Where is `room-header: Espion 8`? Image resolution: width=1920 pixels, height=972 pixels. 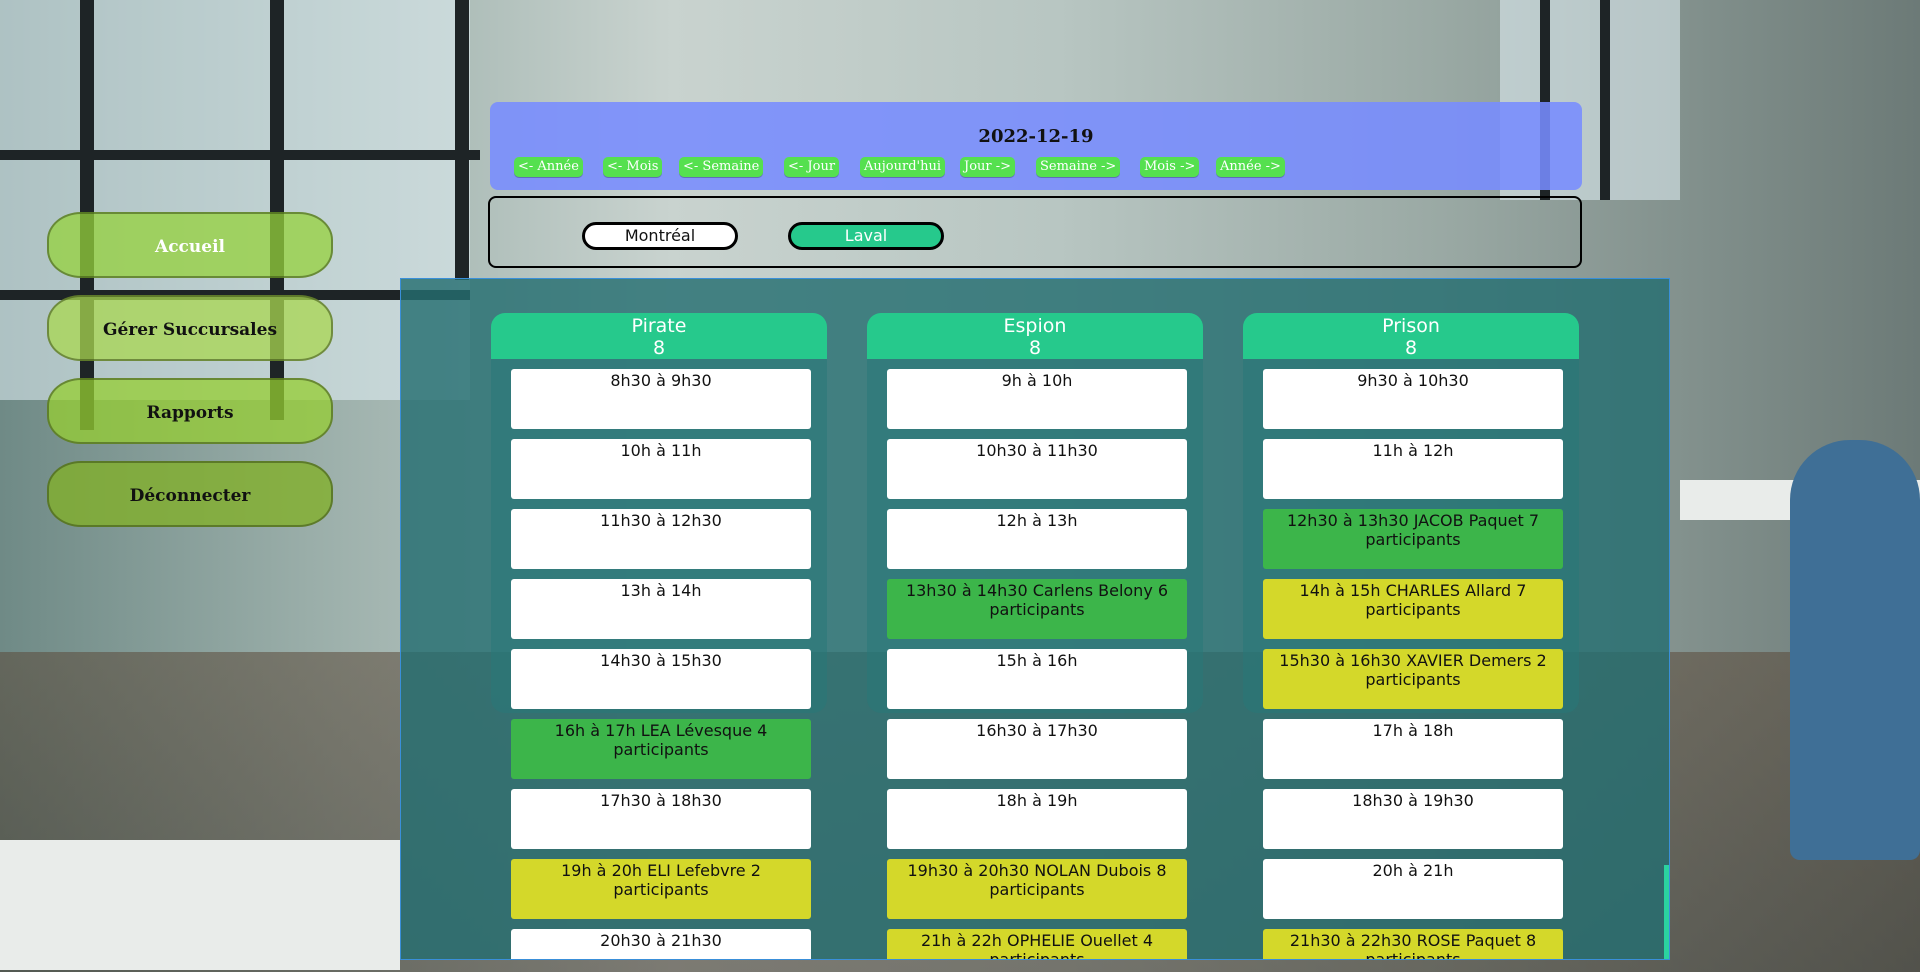 room-header: Espion 8 is located at coordinates (1035, 336).